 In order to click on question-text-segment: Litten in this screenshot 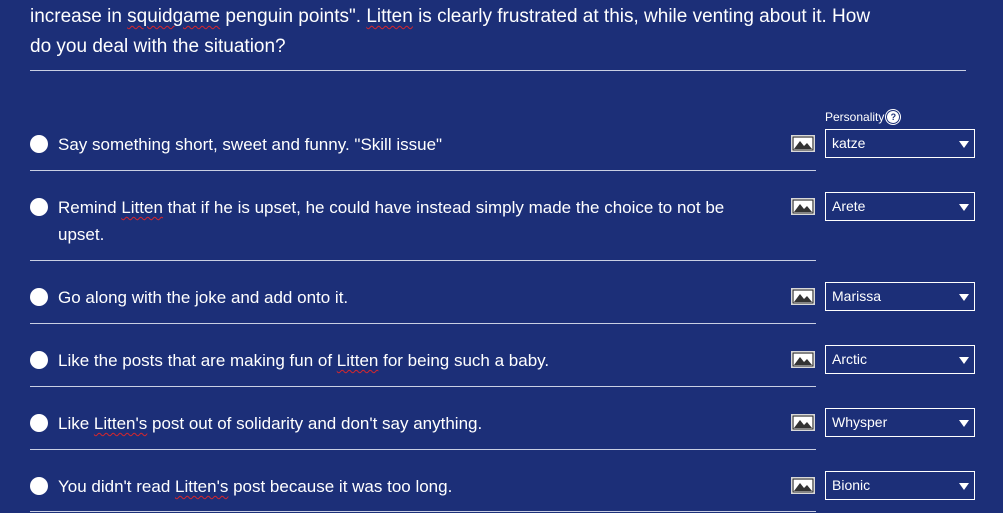, I will do `click(389, 16)`.